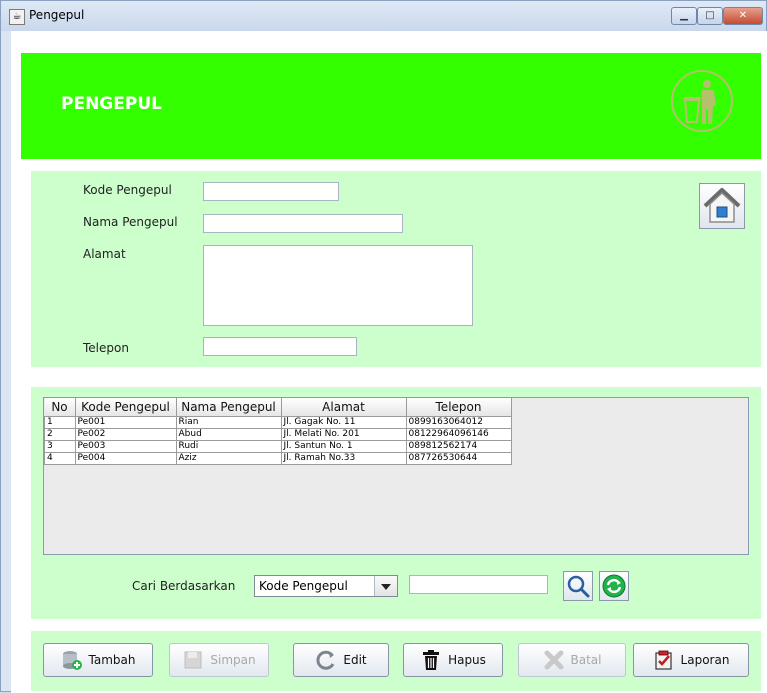 The height and width of the screenshot is (693, 767). I want to click on column-header-telepon: Telepon, so click(459, 407).